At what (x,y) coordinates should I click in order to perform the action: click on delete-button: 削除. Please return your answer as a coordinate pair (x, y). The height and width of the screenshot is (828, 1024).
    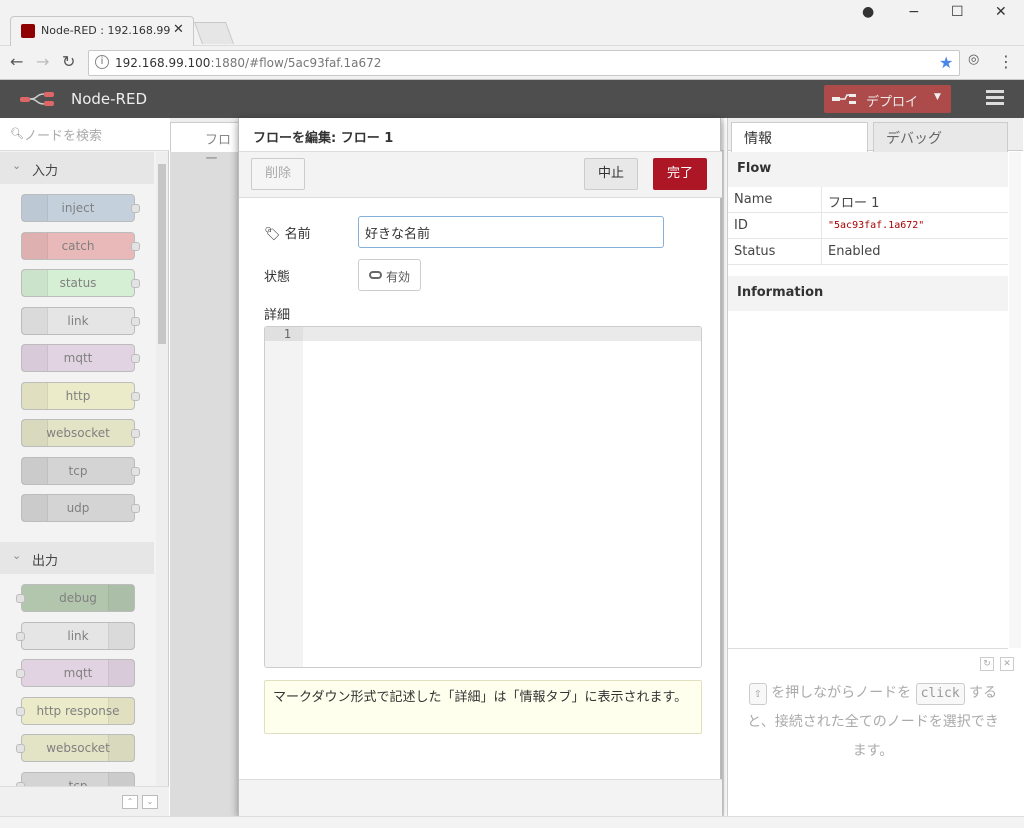
    Looking at the image, I should click on (278, 174).